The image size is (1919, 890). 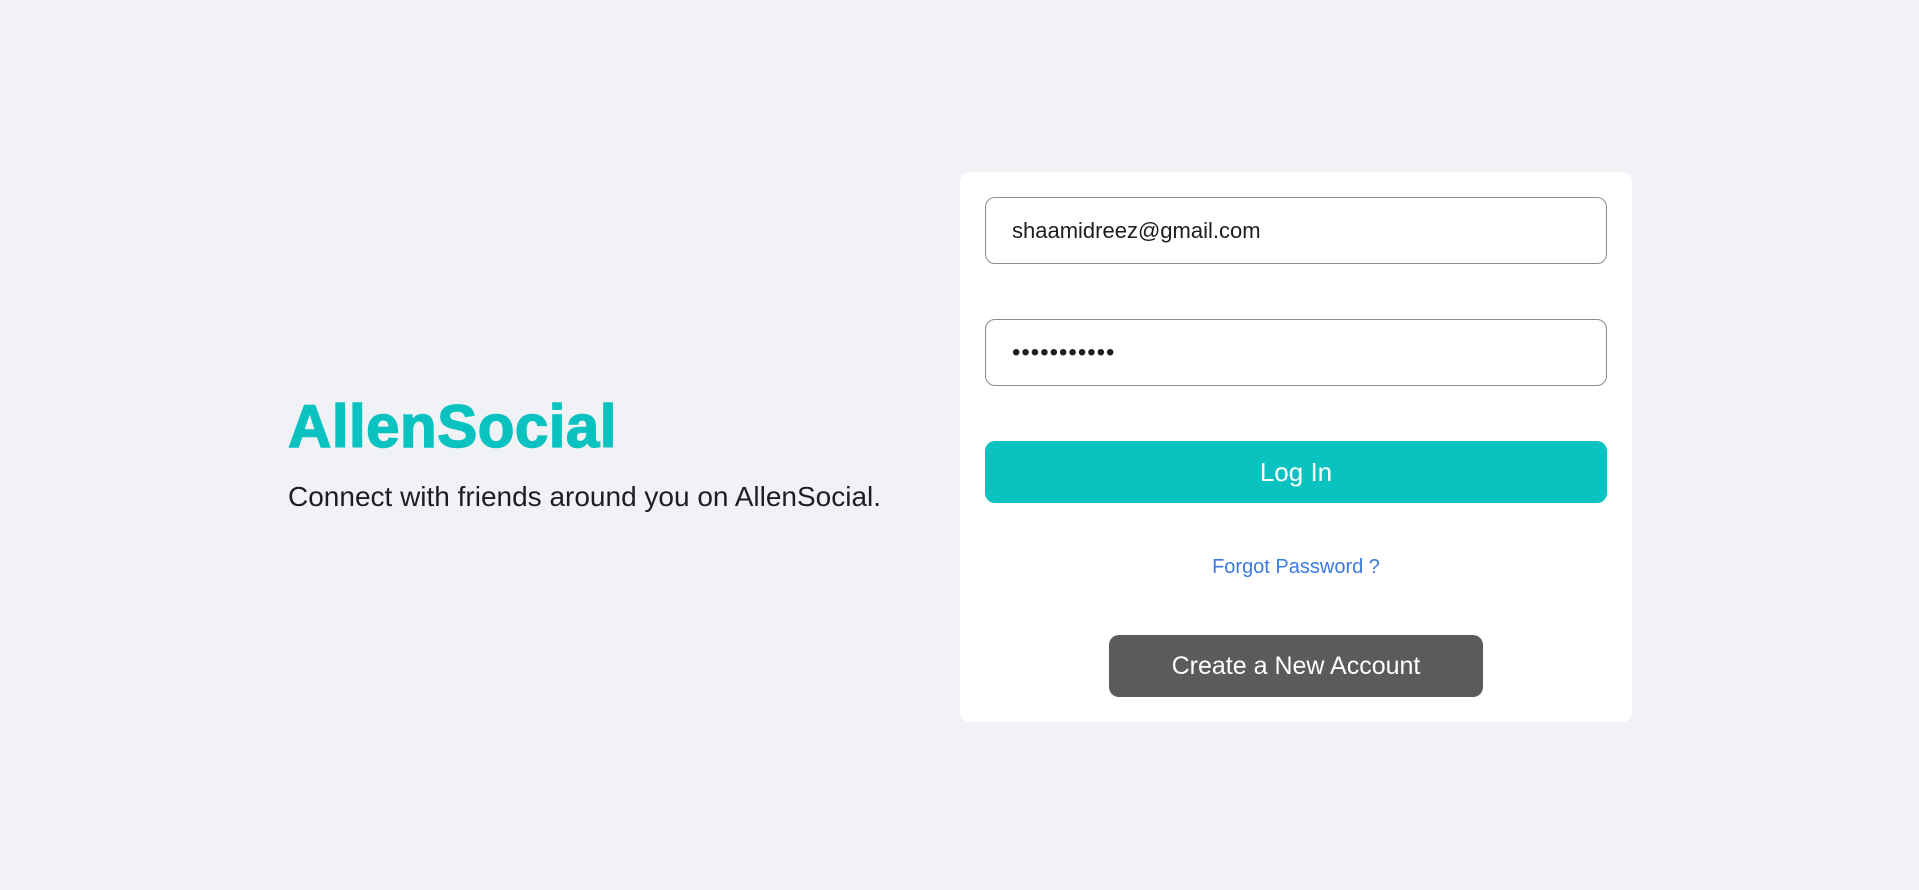 I want to click on create-account-button: Create a New Account, so click(x=1296, y=666).